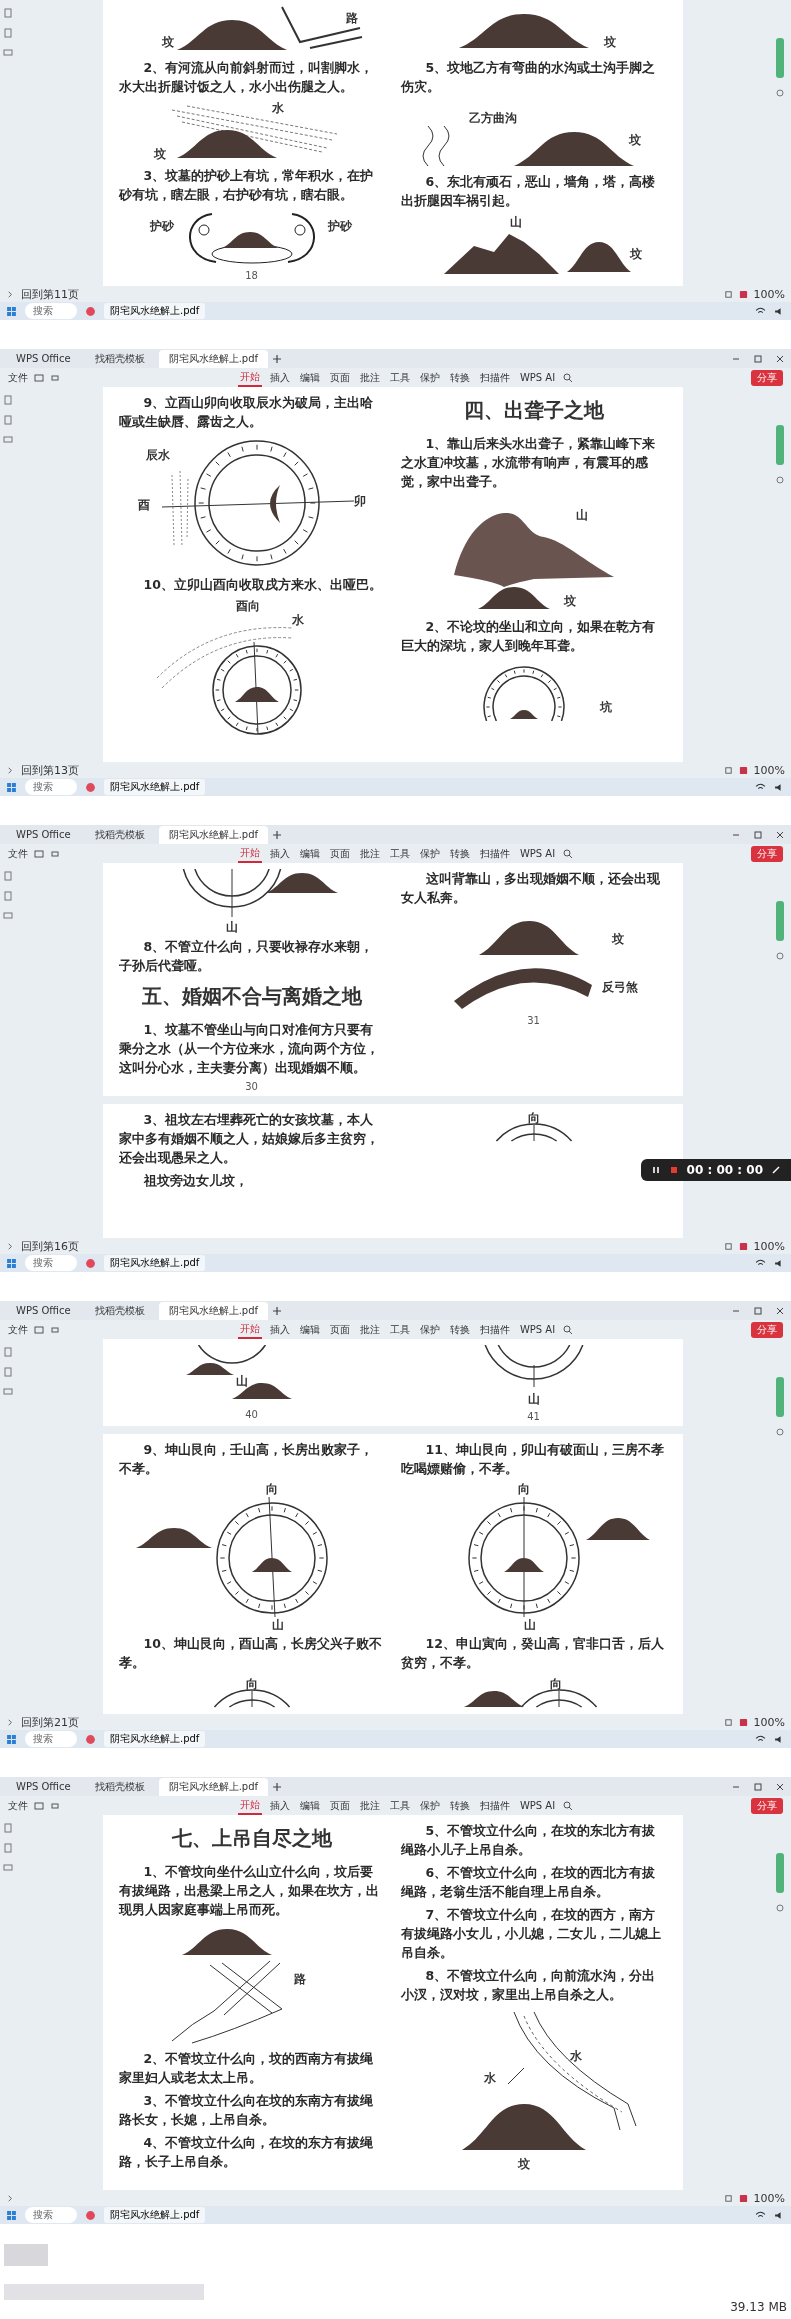 This screenshot has height=2319, width=791. What do you see at coordinates (50, 294) in the screenshot?
I see `status-text: 回到第11页` at bounding box center [50, 294].